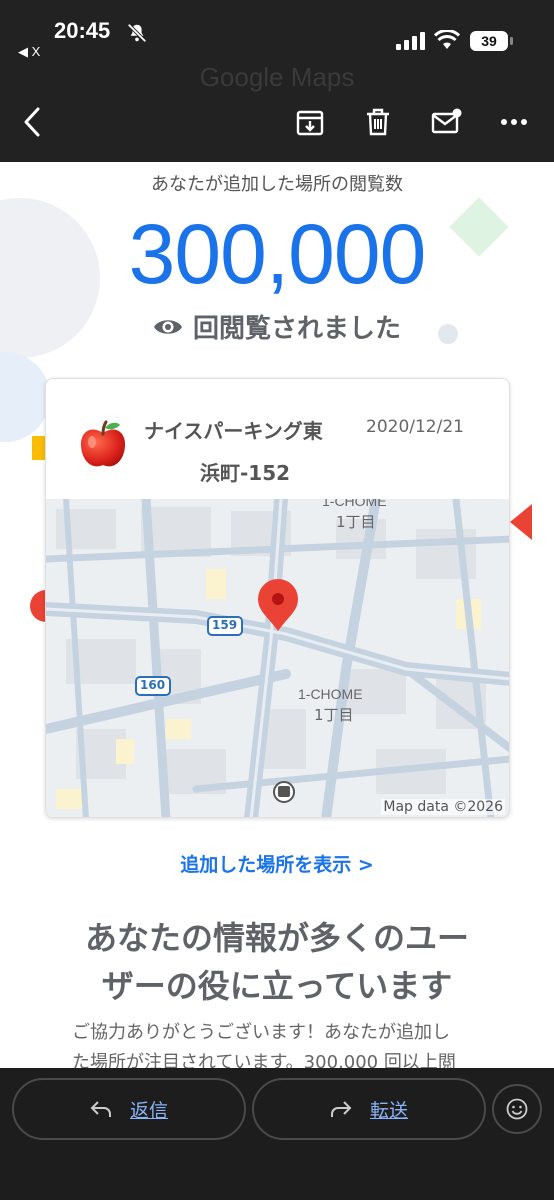 The image size is (554, 1200). What do you see at coordinates (334, 715) in the screenshot?
I see `map-label-chome-mid-jp: 1丁目` at bounding box center [334, 715].